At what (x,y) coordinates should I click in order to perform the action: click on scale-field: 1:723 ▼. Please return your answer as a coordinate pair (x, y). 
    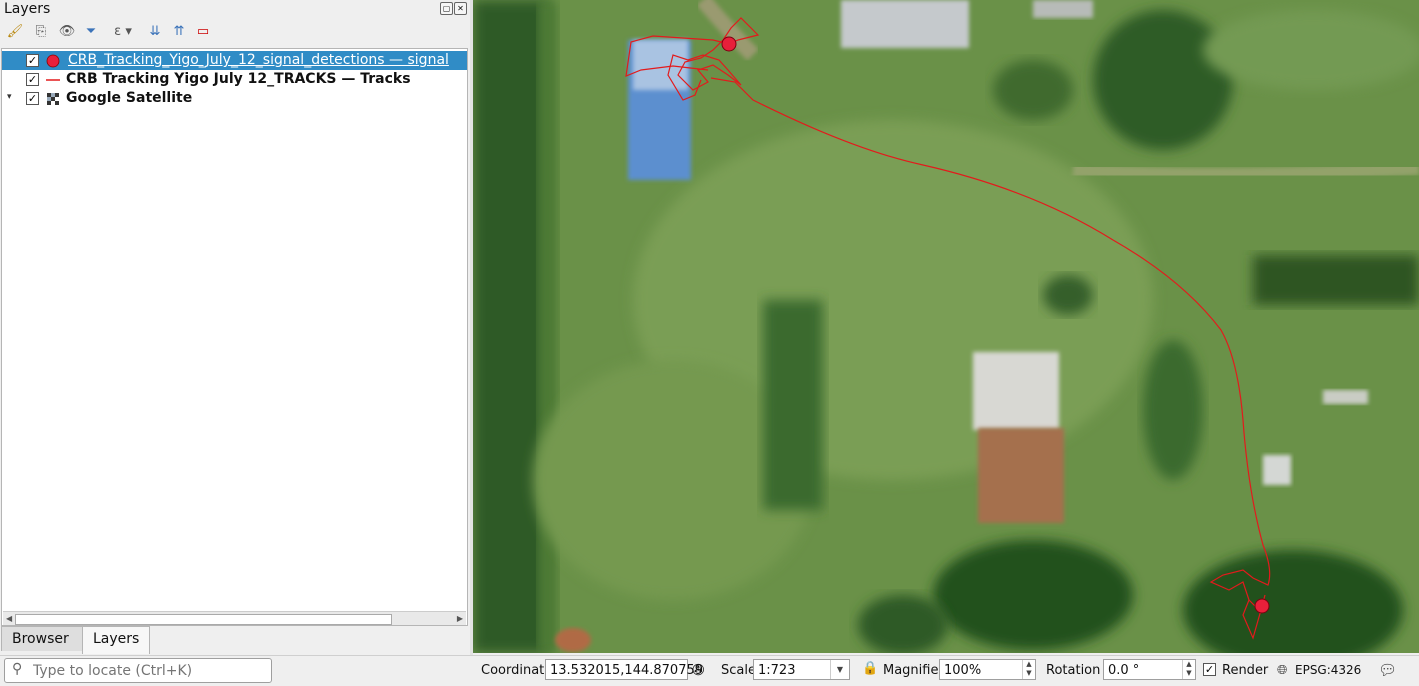
    Looking at the image, I should click on (801, 669).